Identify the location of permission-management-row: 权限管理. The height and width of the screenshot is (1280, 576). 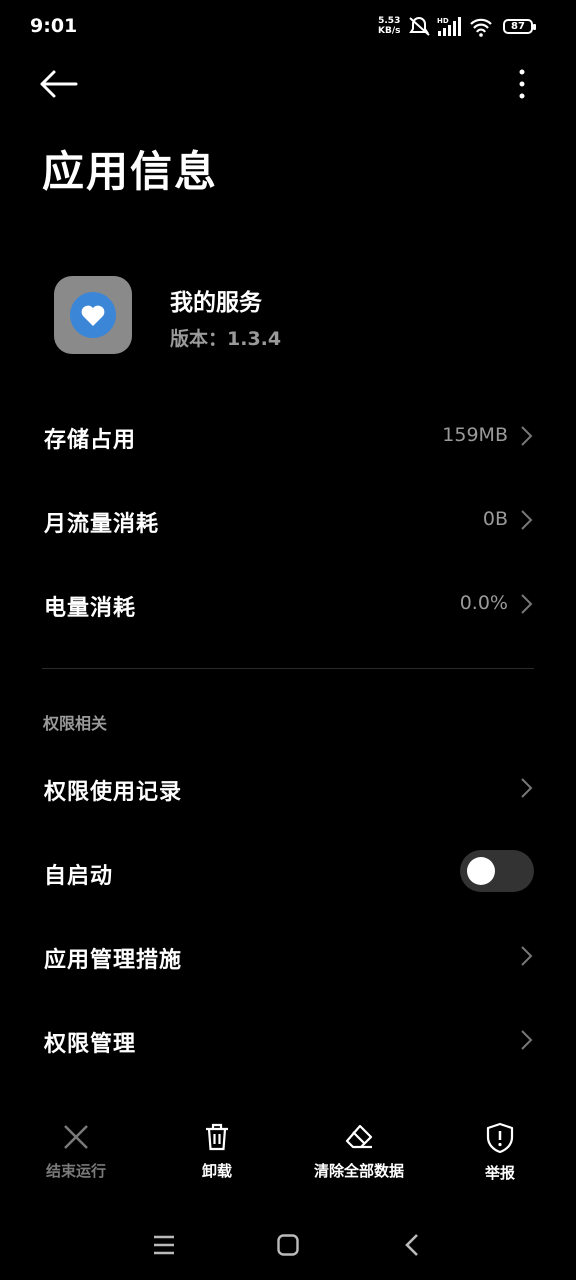
(288, 1040).